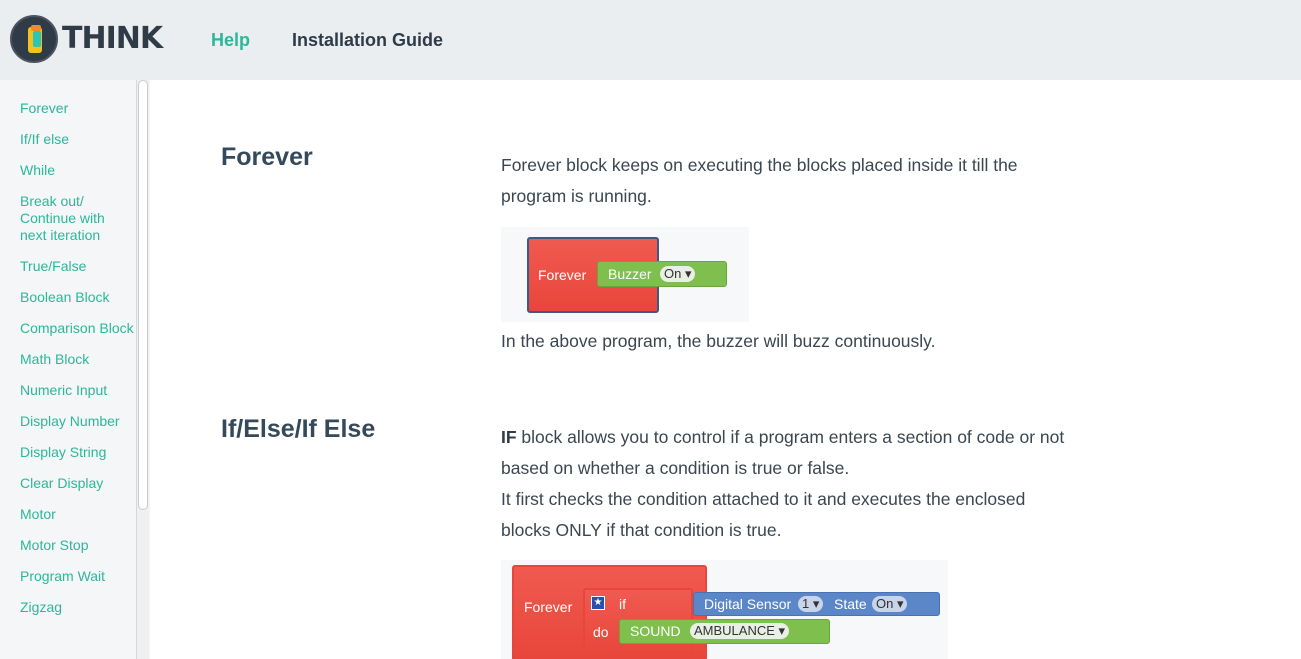  Describe the element at coordinates (143, 295) in the screenshot. I see `sidebar-scroll-thumb` at that location.